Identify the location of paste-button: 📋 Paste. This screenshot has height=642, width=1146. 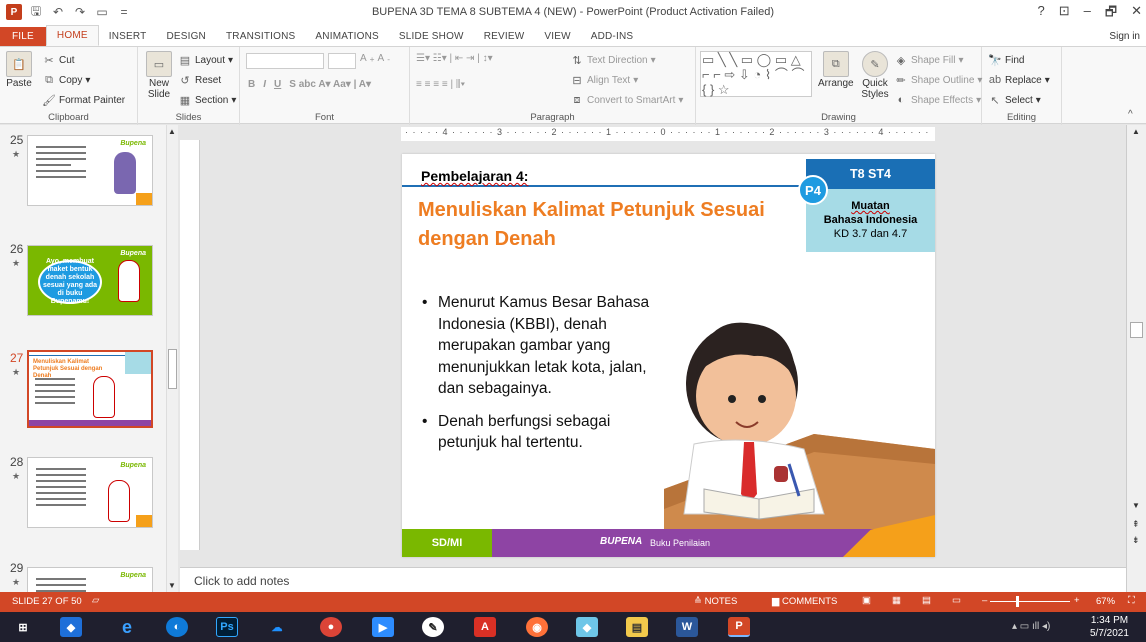
(19, 70).